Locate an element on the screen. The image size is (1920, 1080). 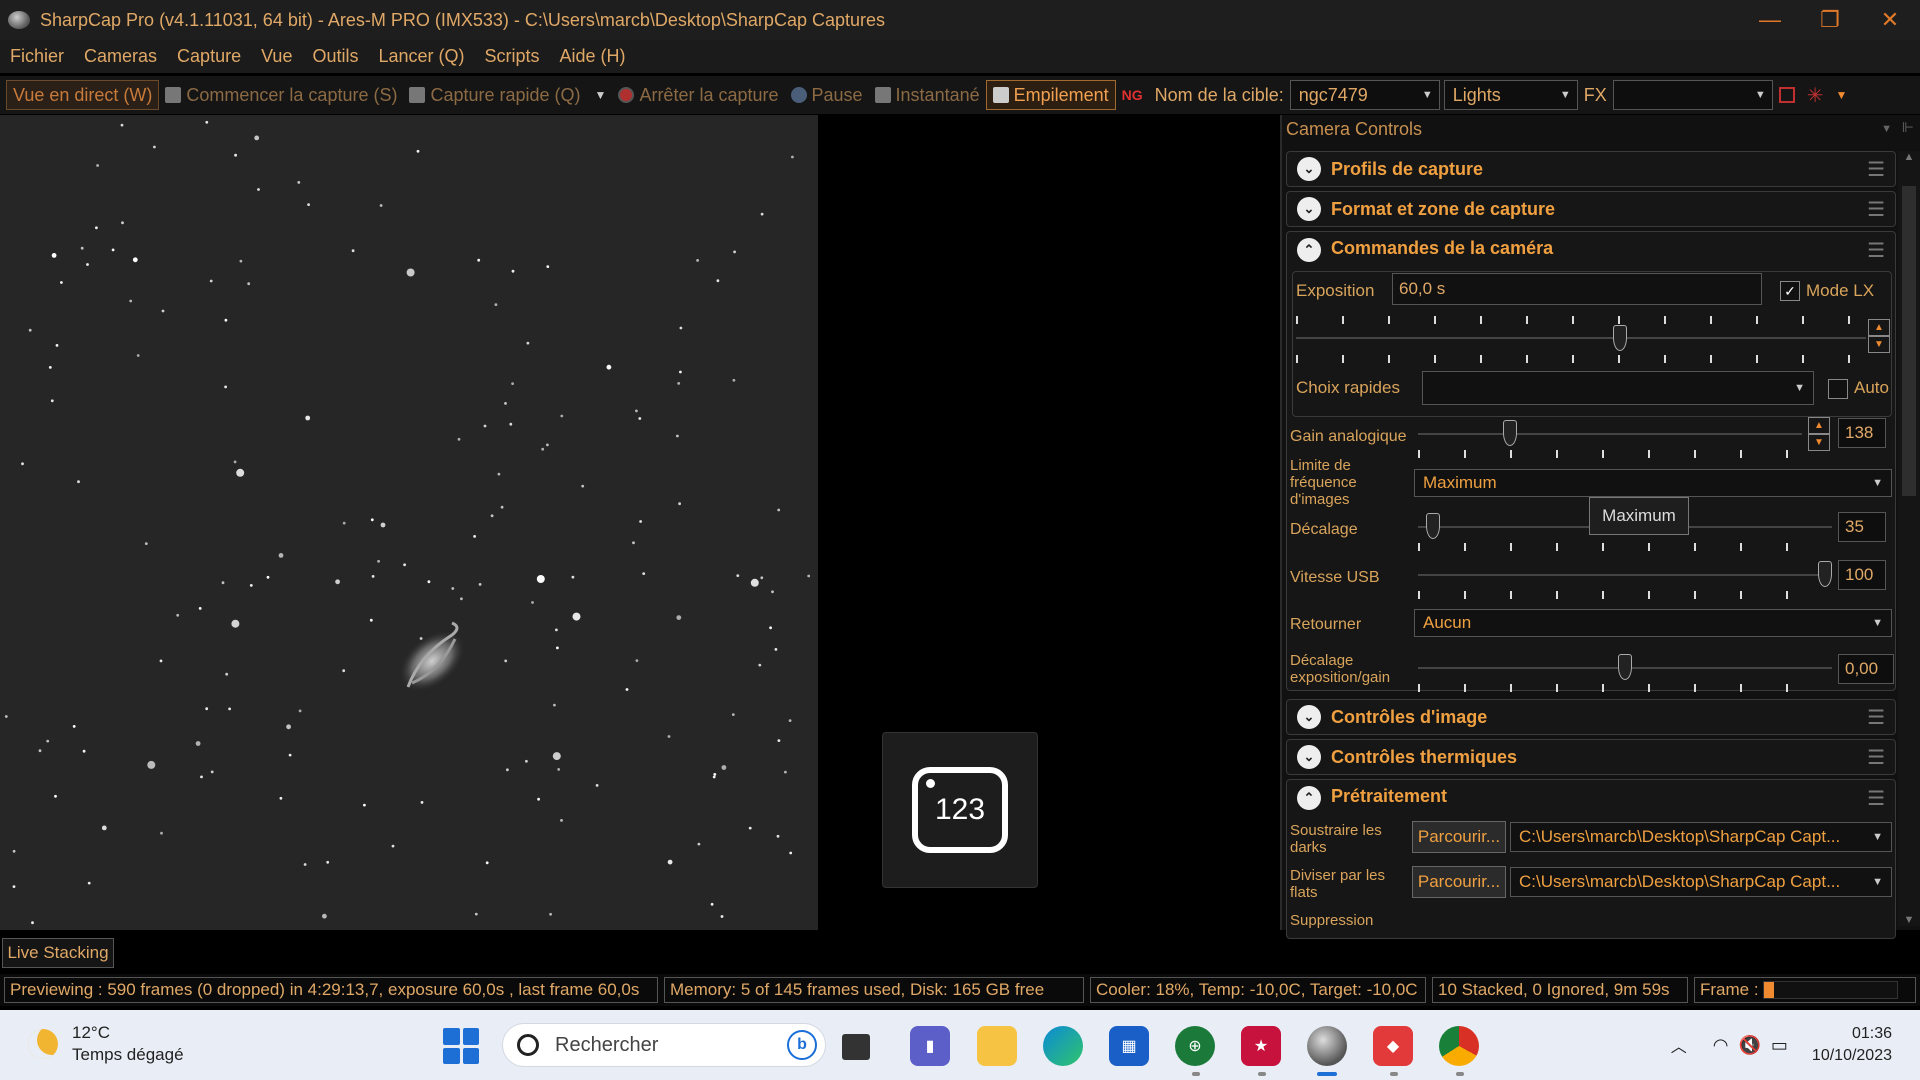
moon-icon is located at coordinates (43, 1044).